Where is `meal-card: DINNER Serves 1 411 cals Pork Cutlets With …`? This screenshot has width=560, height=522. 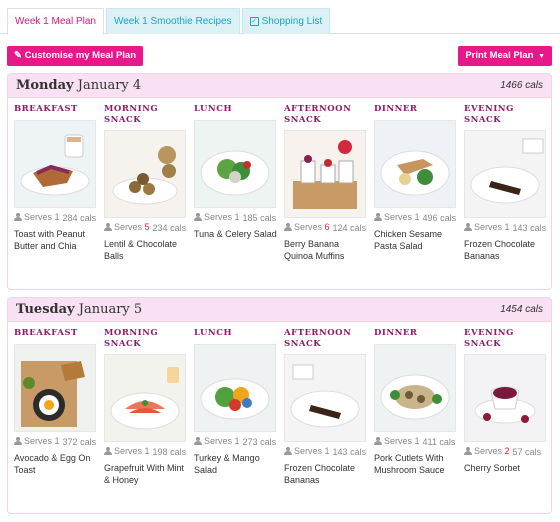 meal-card: DINNER Serves 1 411 cals Pork Cutlets With … is located at coordinates (417, 417).